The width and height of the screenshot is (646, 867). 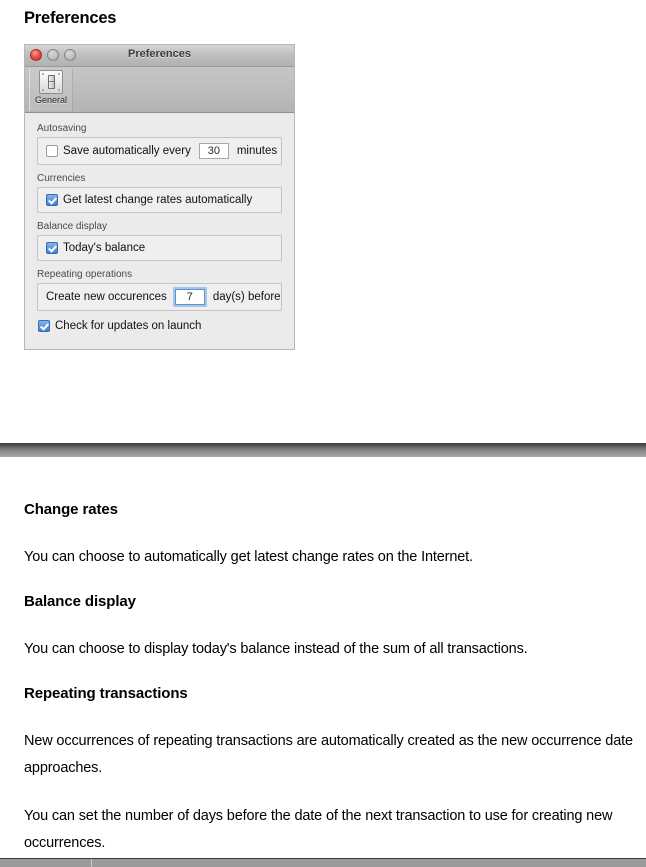 I want to click on autosave-interval-input: 30, so click(x=213, y=151).